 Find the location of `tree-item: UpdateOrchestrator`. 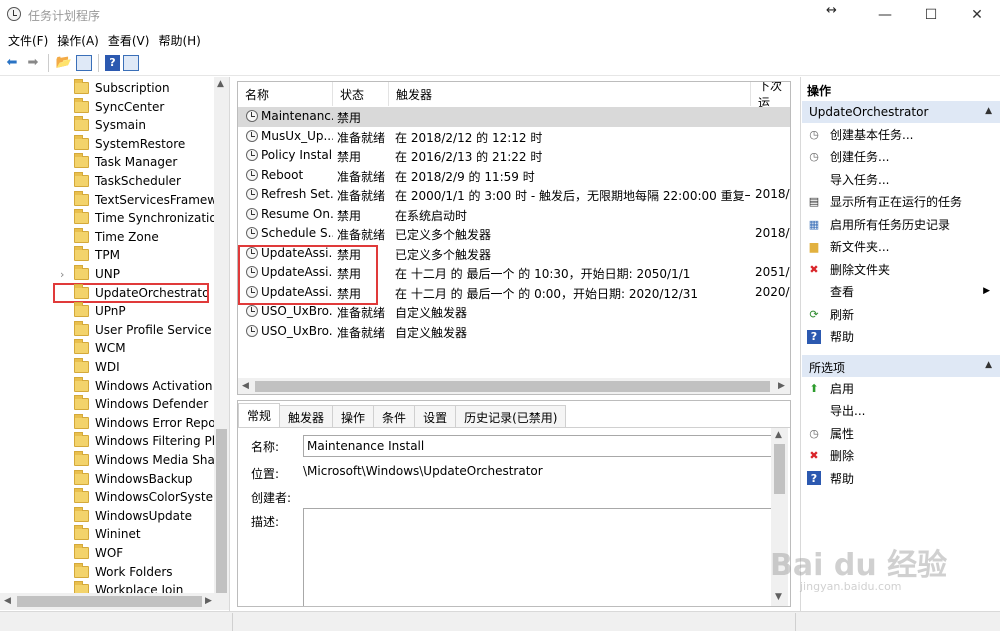

tree-item: UpdateOrchestrator is located at coordinates (131, 292).